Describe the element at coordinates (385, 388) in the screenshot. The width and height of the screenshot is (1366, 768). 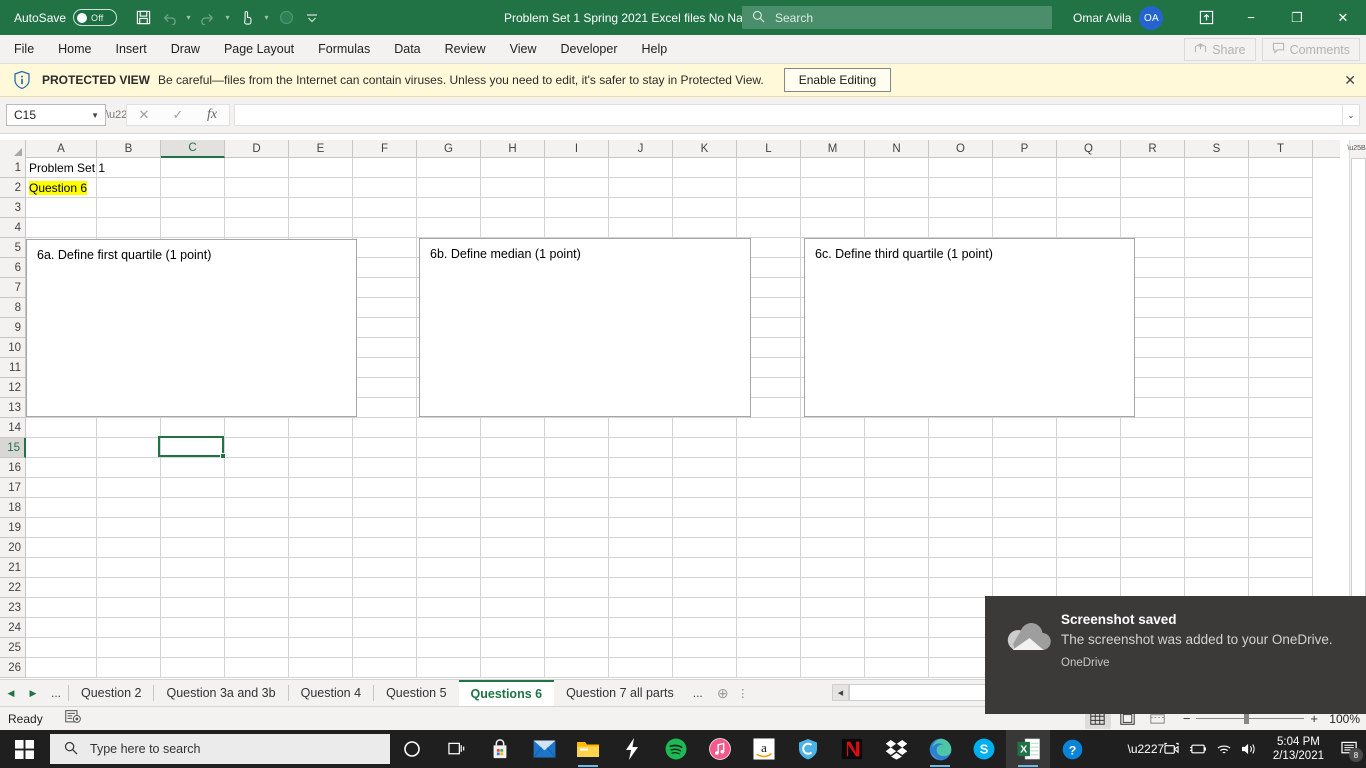
I see `cell-F12` at that location.